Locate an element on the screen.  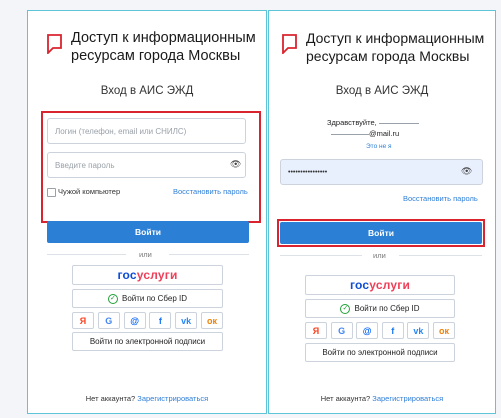
greeting-text: Здравствуйте, is located at coordinates (352, 122).